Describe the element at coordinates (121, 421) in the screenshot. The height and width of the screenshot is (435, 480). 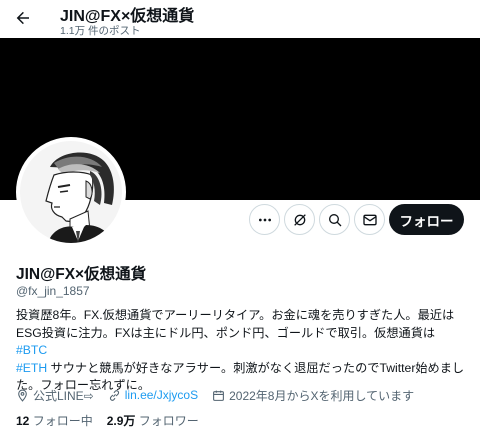
I see `followers-count: 2.9万` at that location.